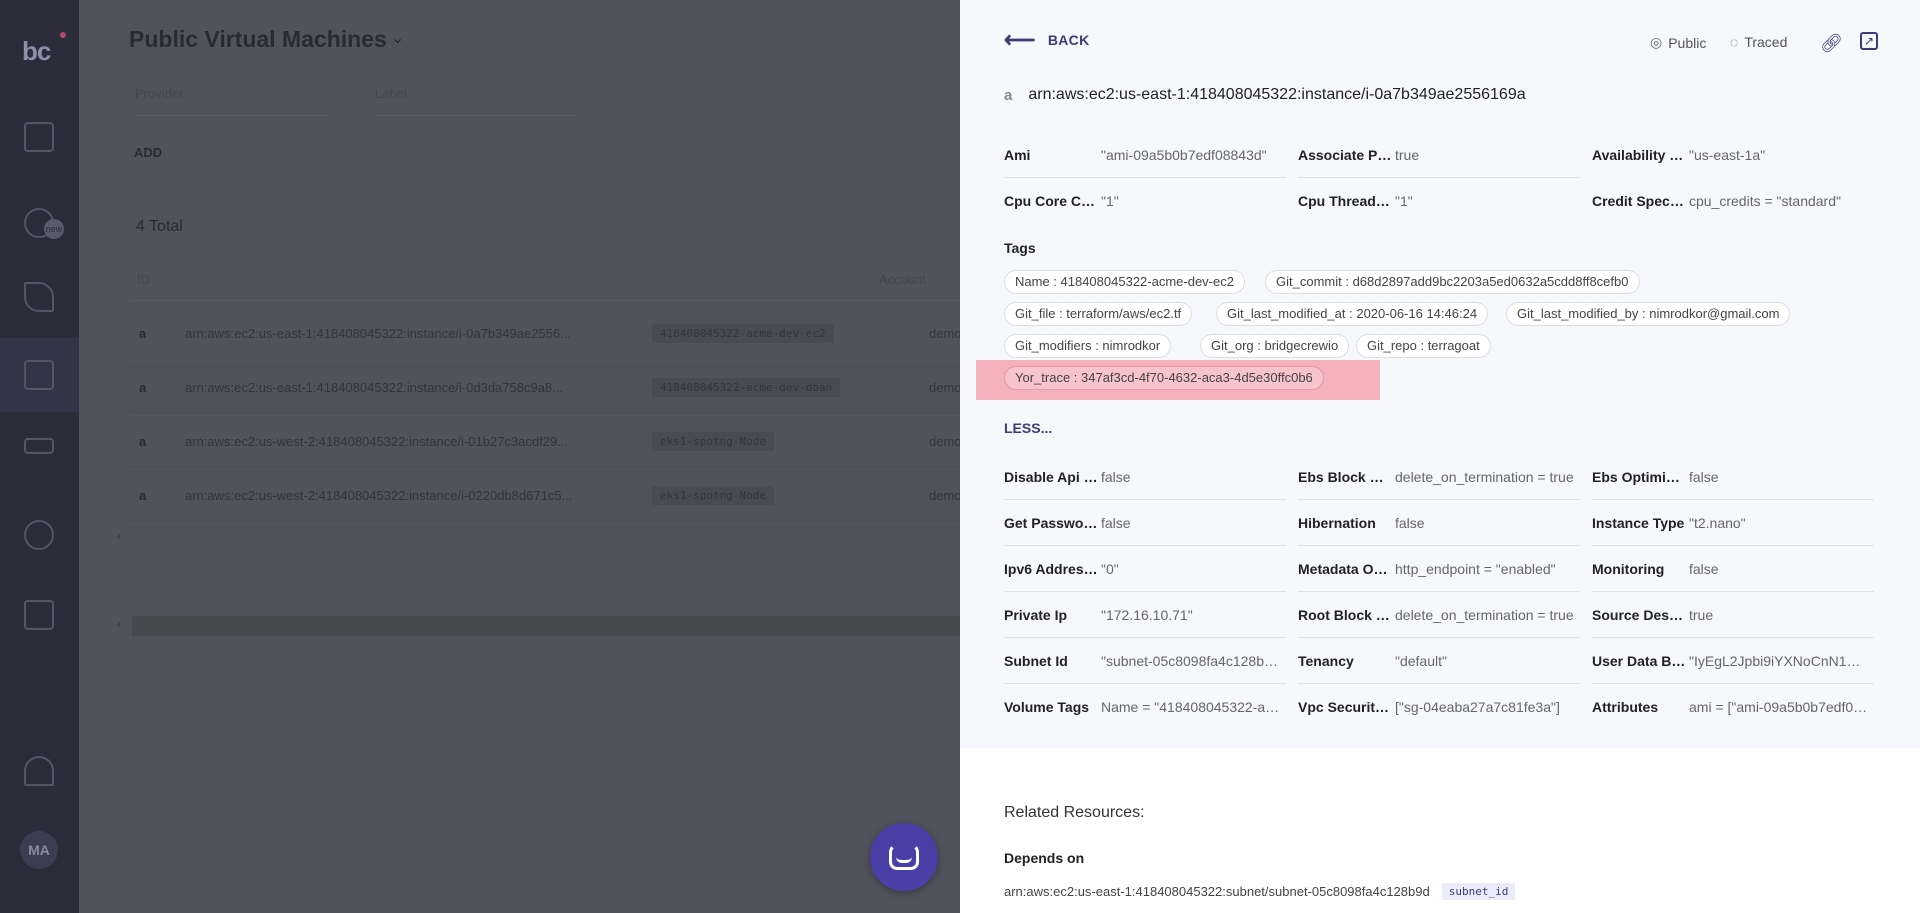  What do you see at coordinates (148, 152) in the screenshot?
I see `add-filter-button: ADD` at bounding box center [148, 152].